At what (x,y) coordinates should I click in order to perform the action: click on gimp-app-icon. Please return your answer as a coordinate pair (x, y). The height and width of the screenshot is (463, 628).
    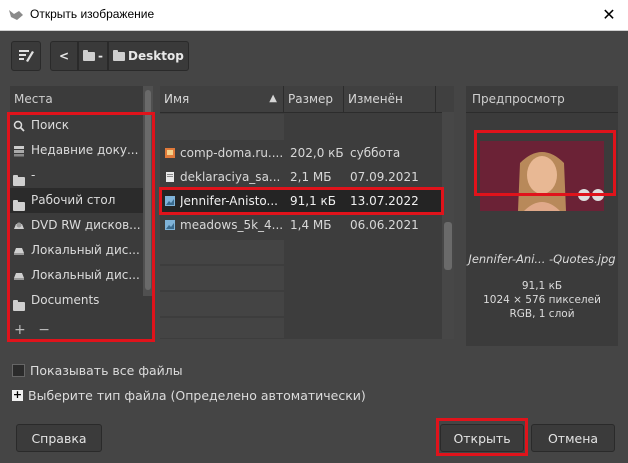
    Looking at the image, I should click on (16, 15).